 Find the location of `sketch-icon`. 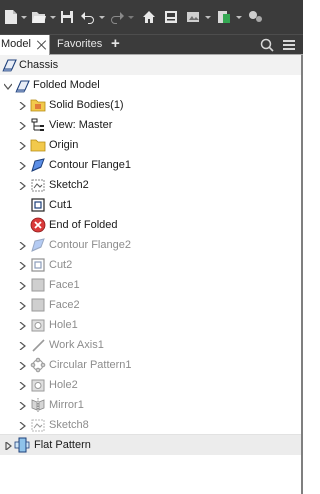

sketch-icon is located at coordinates (38, 425).